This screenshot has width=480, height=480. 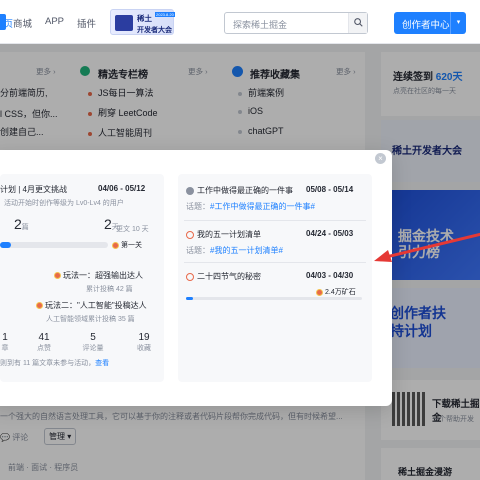 What do you see at coordinates (274, 298) in the screenshot?
I see `event-3-progress` at bounding box center [274, 298].